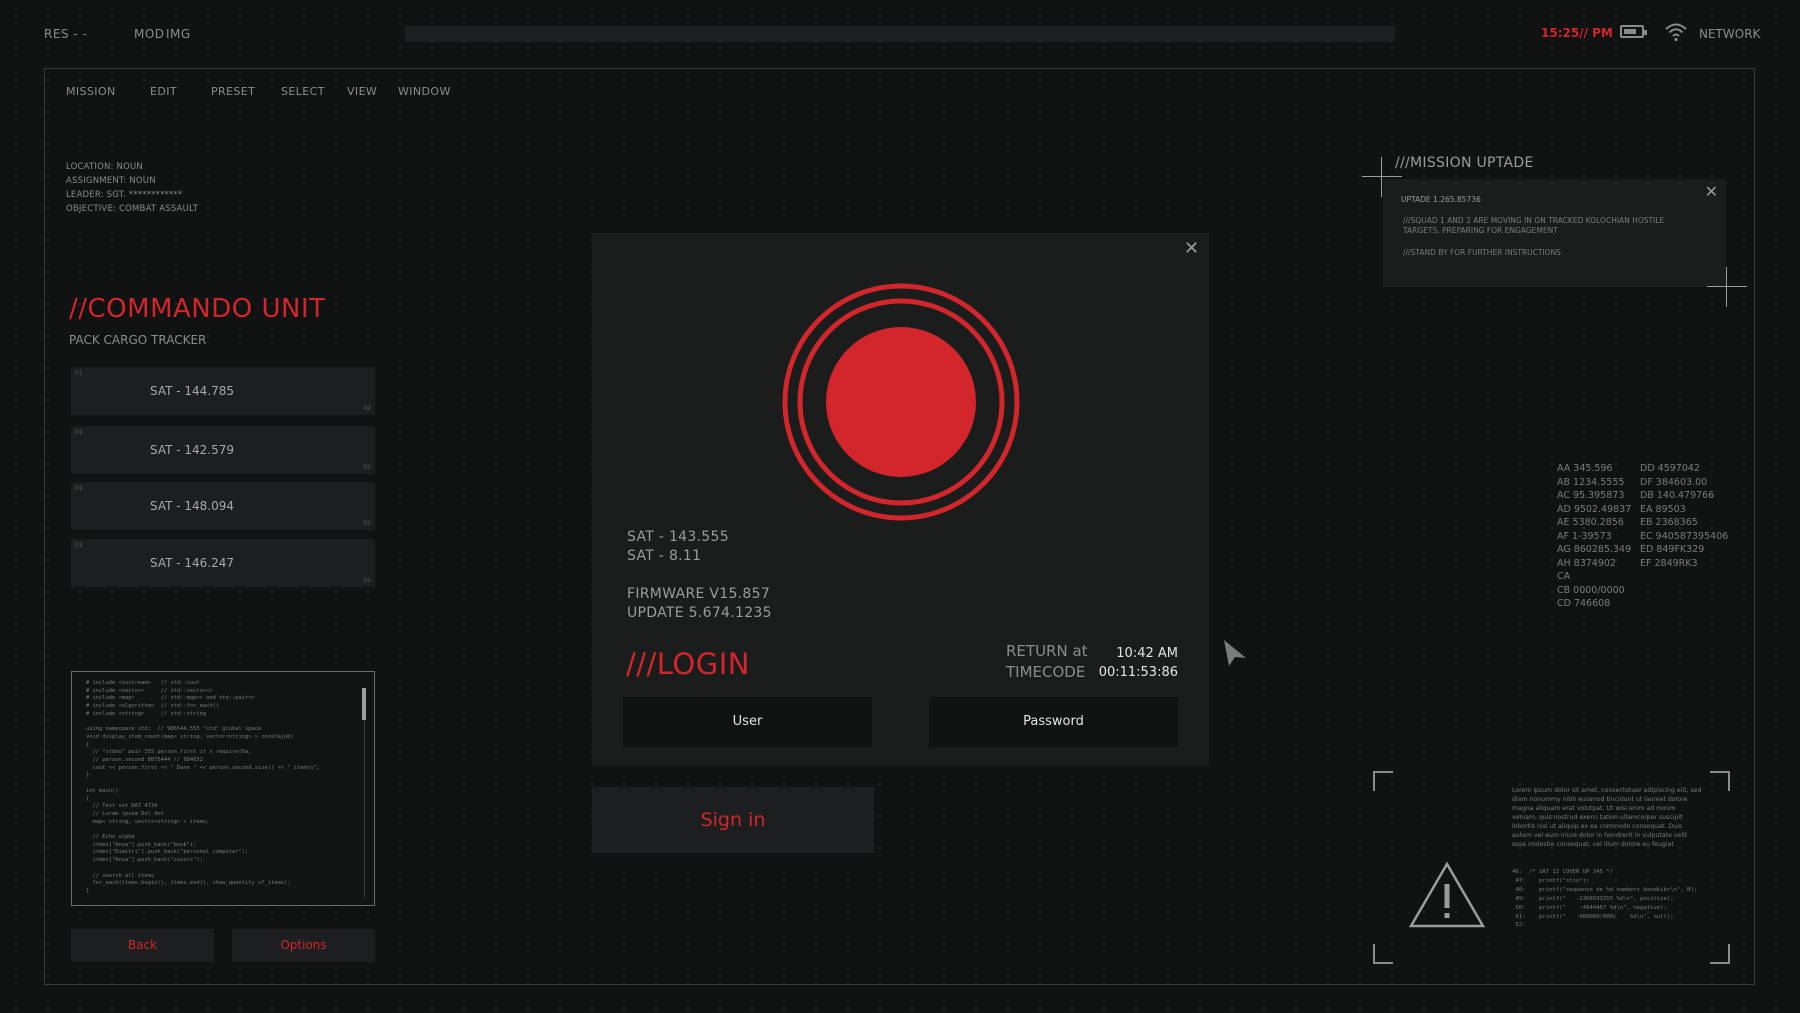  I want to click on code-readout: AF 1-39573, so click(1584, 536).